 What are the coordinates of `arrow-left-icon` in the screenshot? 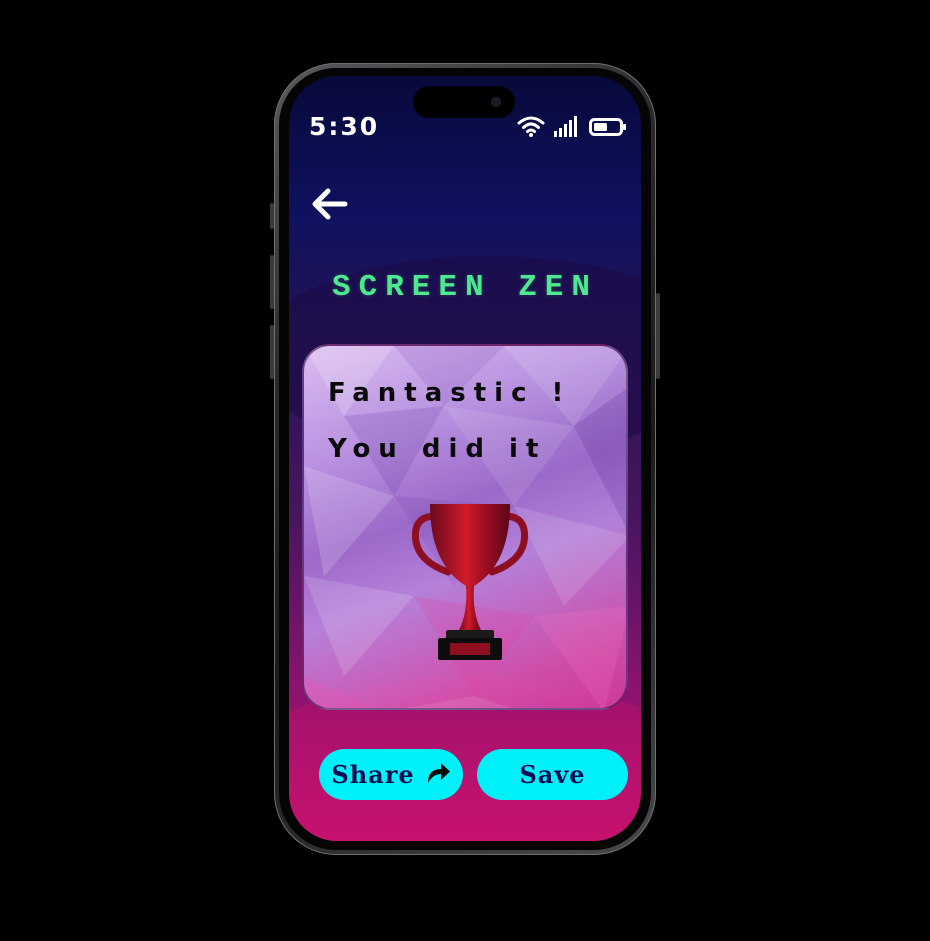 It's located at (329, 206).